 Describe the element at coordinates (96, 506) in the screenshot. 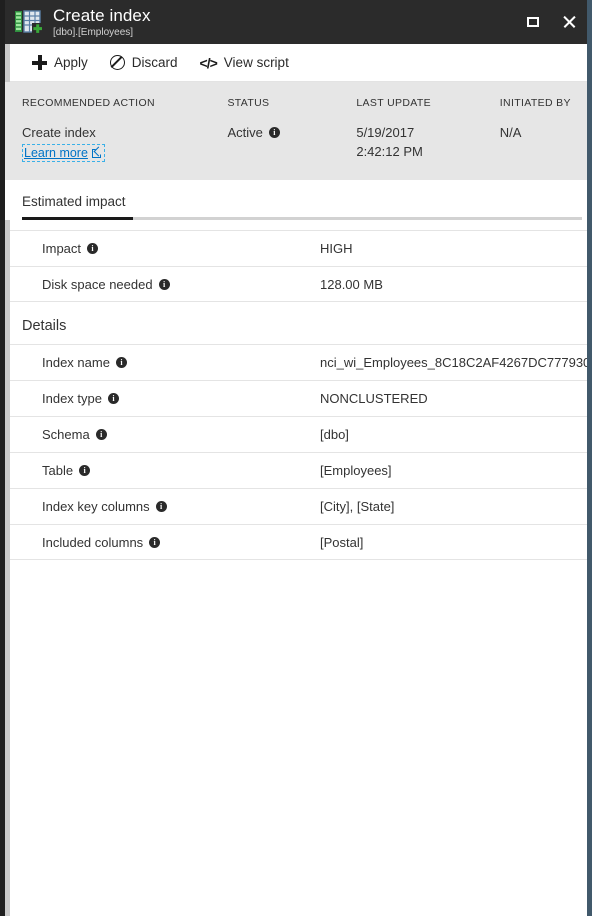

I see `index-key-columns-label: Index key columns` at that location.